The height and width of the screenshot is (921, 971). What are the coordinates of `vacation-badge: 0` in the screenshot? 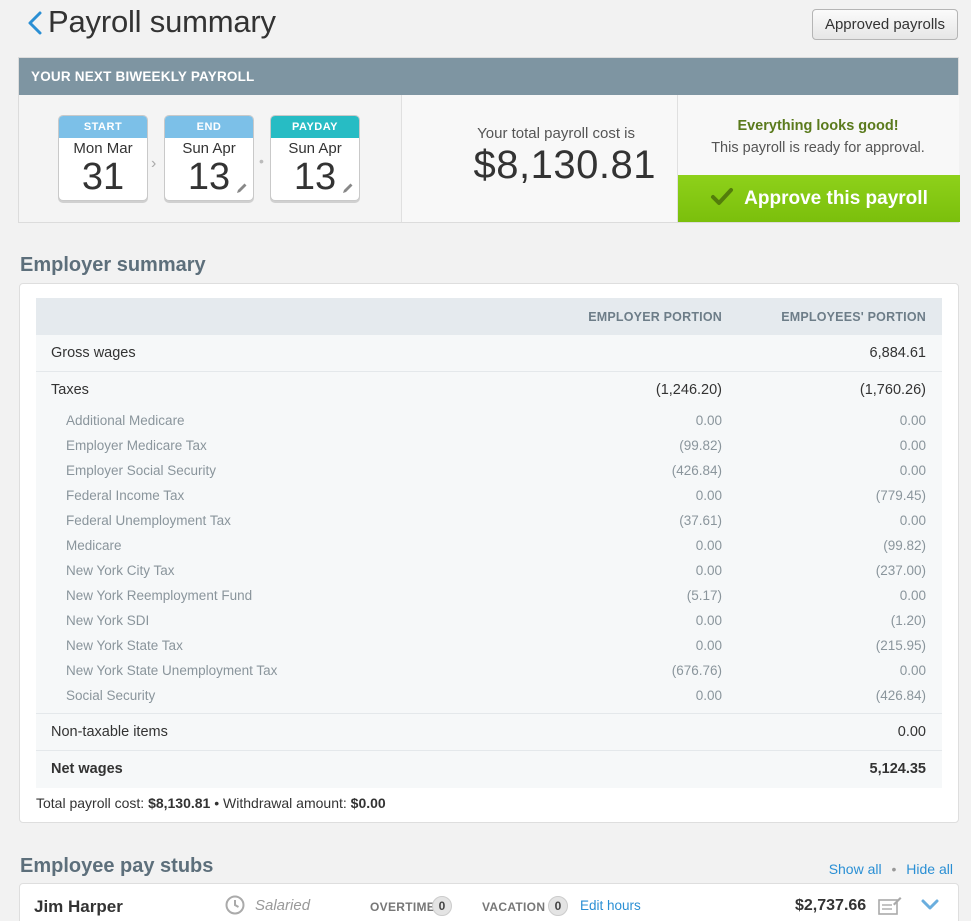 It's located at (558, 906).